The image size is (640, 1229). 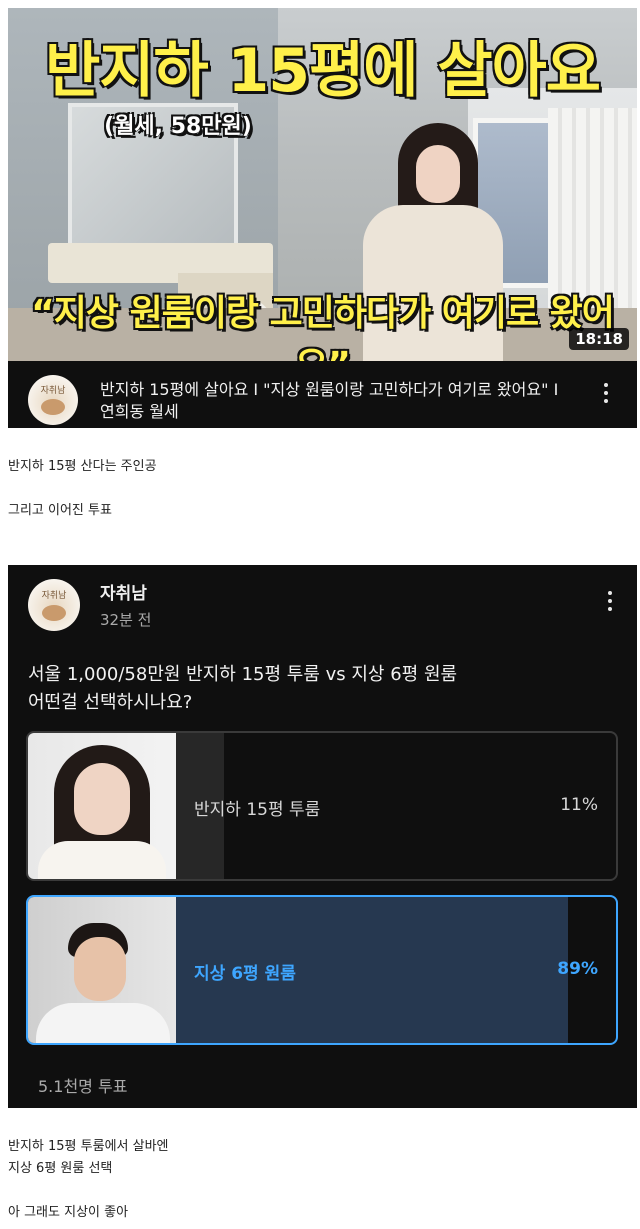 I want to click on option-image-woman, so click(x=102, y=806).